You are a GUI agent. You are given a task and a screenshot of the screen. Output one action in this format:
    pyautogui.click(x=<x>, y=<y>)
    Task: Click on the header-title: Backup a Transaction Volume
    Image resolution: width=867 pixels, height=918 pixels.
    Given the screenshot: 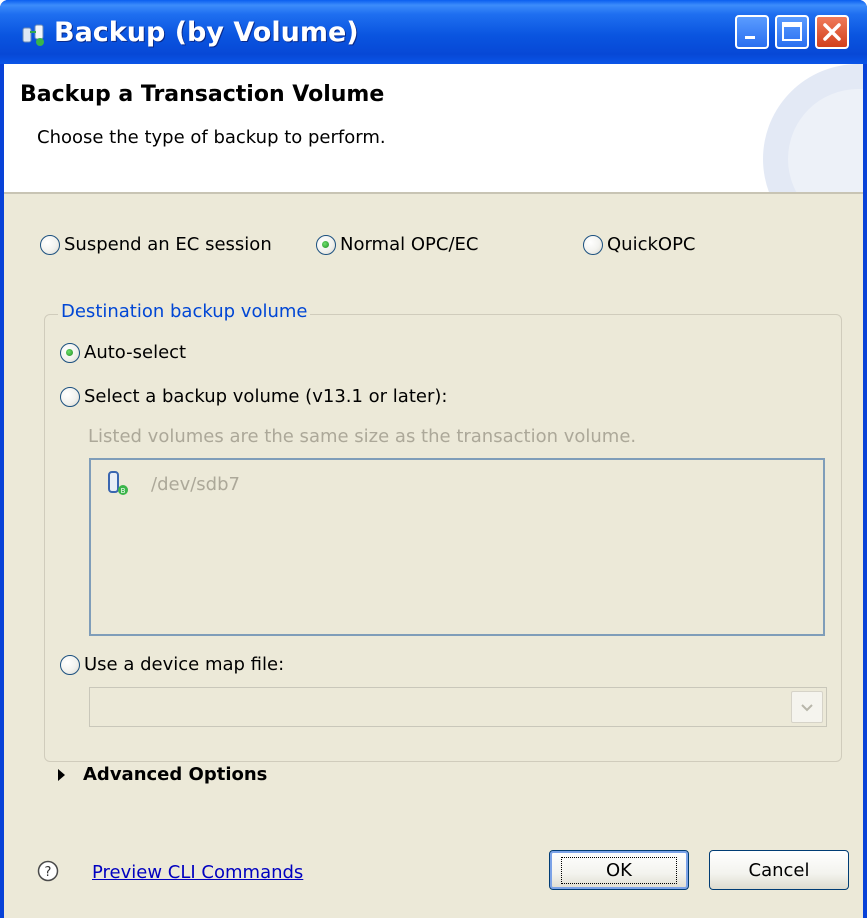 What is the action you would take?
    pyautogui.click(x=202, y=94)
    